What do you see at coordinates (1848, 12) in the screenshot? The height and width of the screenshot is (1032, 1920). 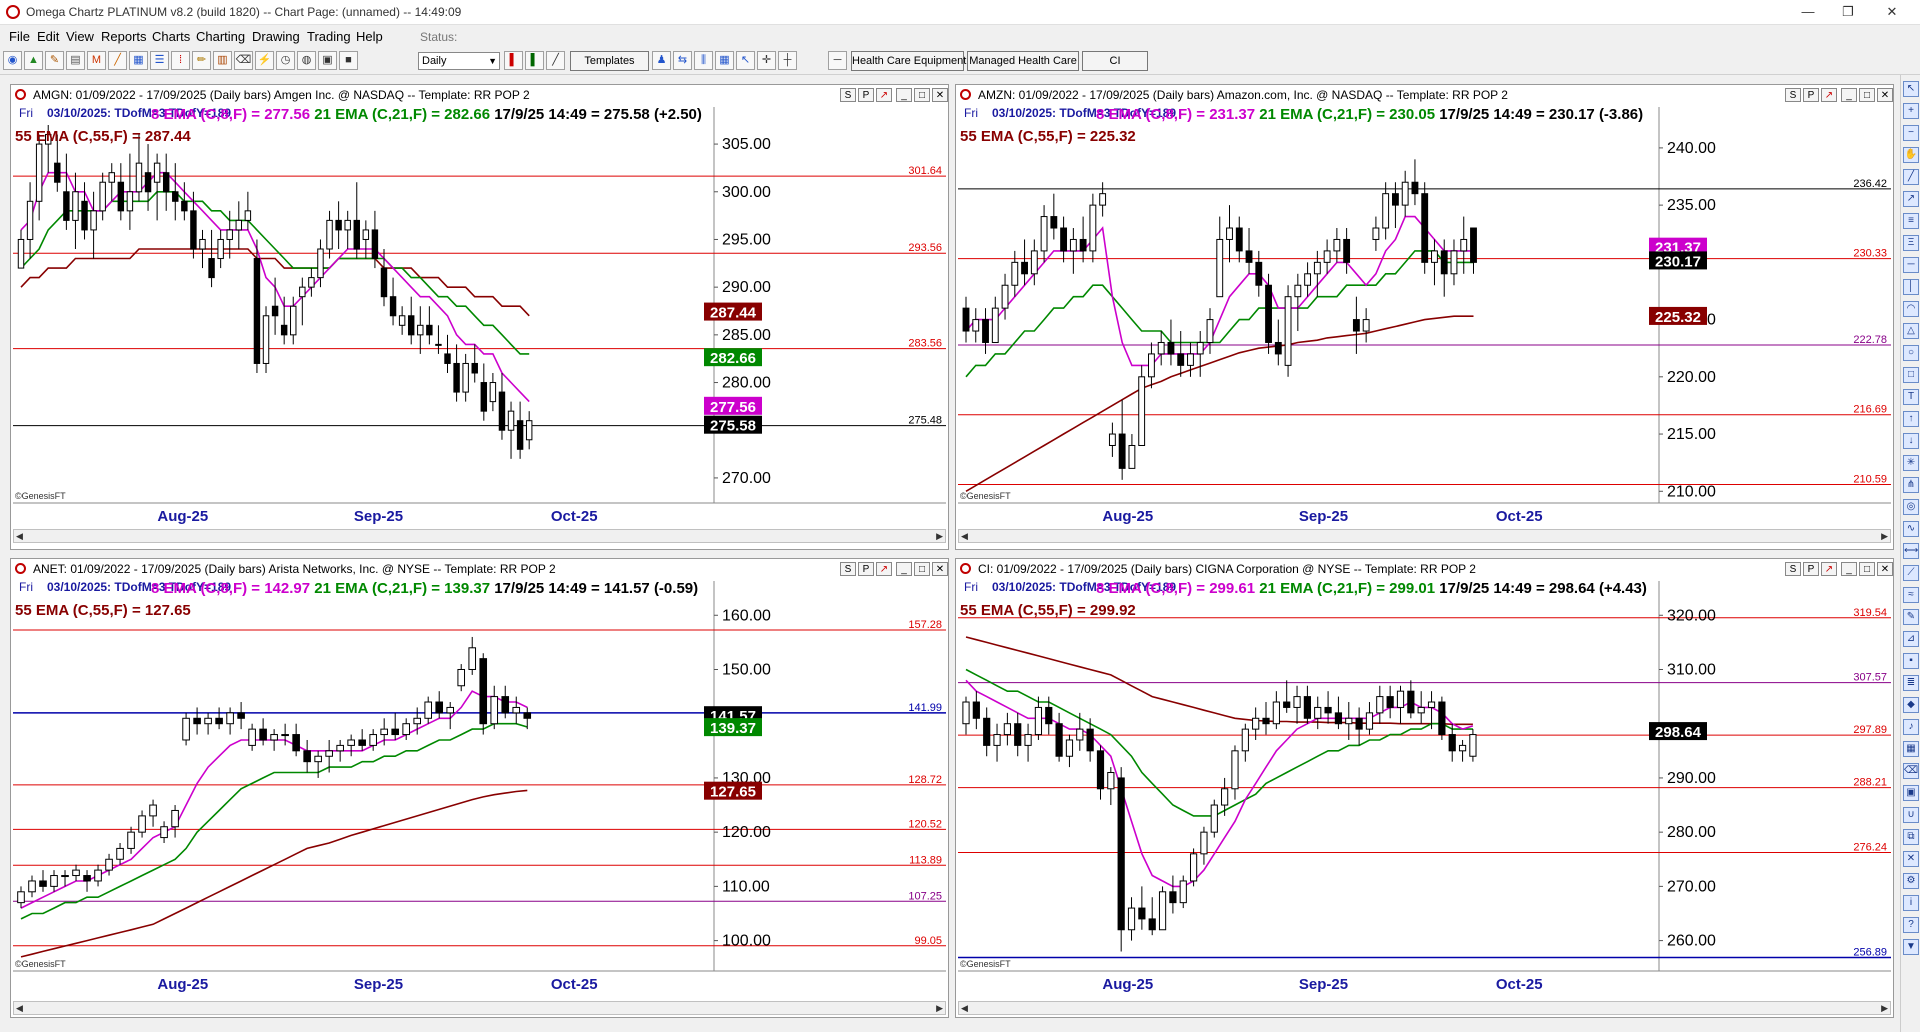 I see `restore-button: ❐` at bounding box center [1848, 12].